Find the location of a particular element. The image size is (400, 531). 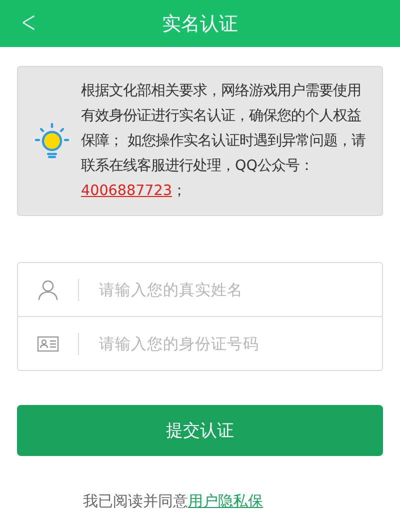

phone-link: 4006887723 is located at coordinates (126, 190).